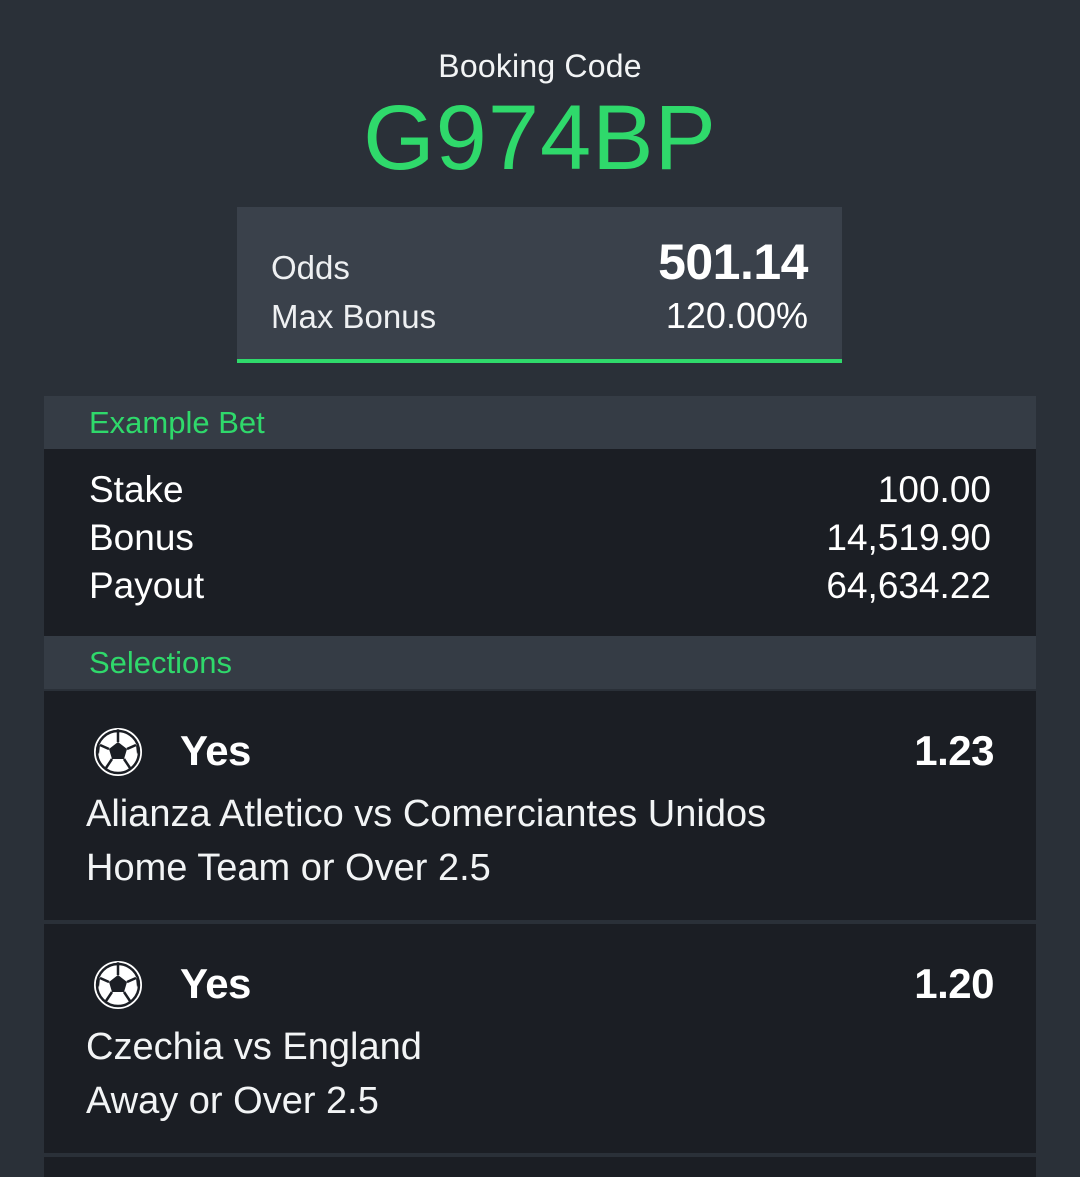  What do you see at coordinates (141, 537) in the screenshot?
I see `bonus-label: Bonus` at bounding box center [141, 537].